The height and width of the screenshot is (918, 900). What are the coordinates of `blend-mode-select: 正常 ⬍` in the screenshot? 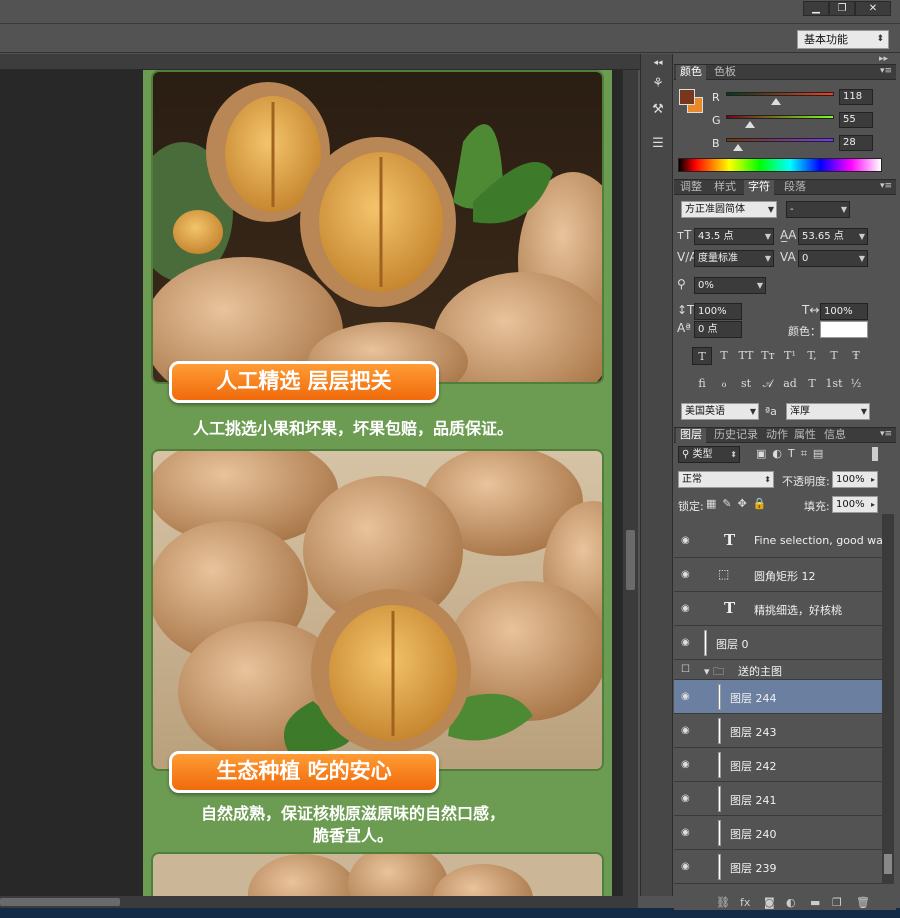 It's located at (726, 479).